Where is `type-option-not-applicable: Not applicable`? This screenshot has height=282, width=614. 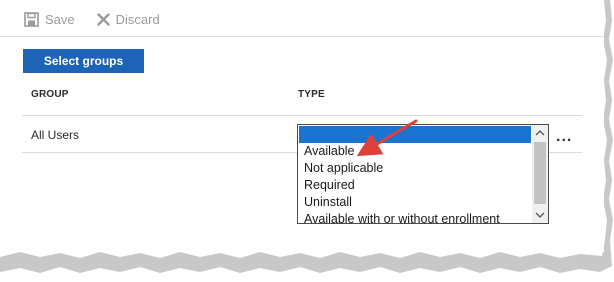
type-option-not-applicable: Not applicable is located at coordinates (415, 168).